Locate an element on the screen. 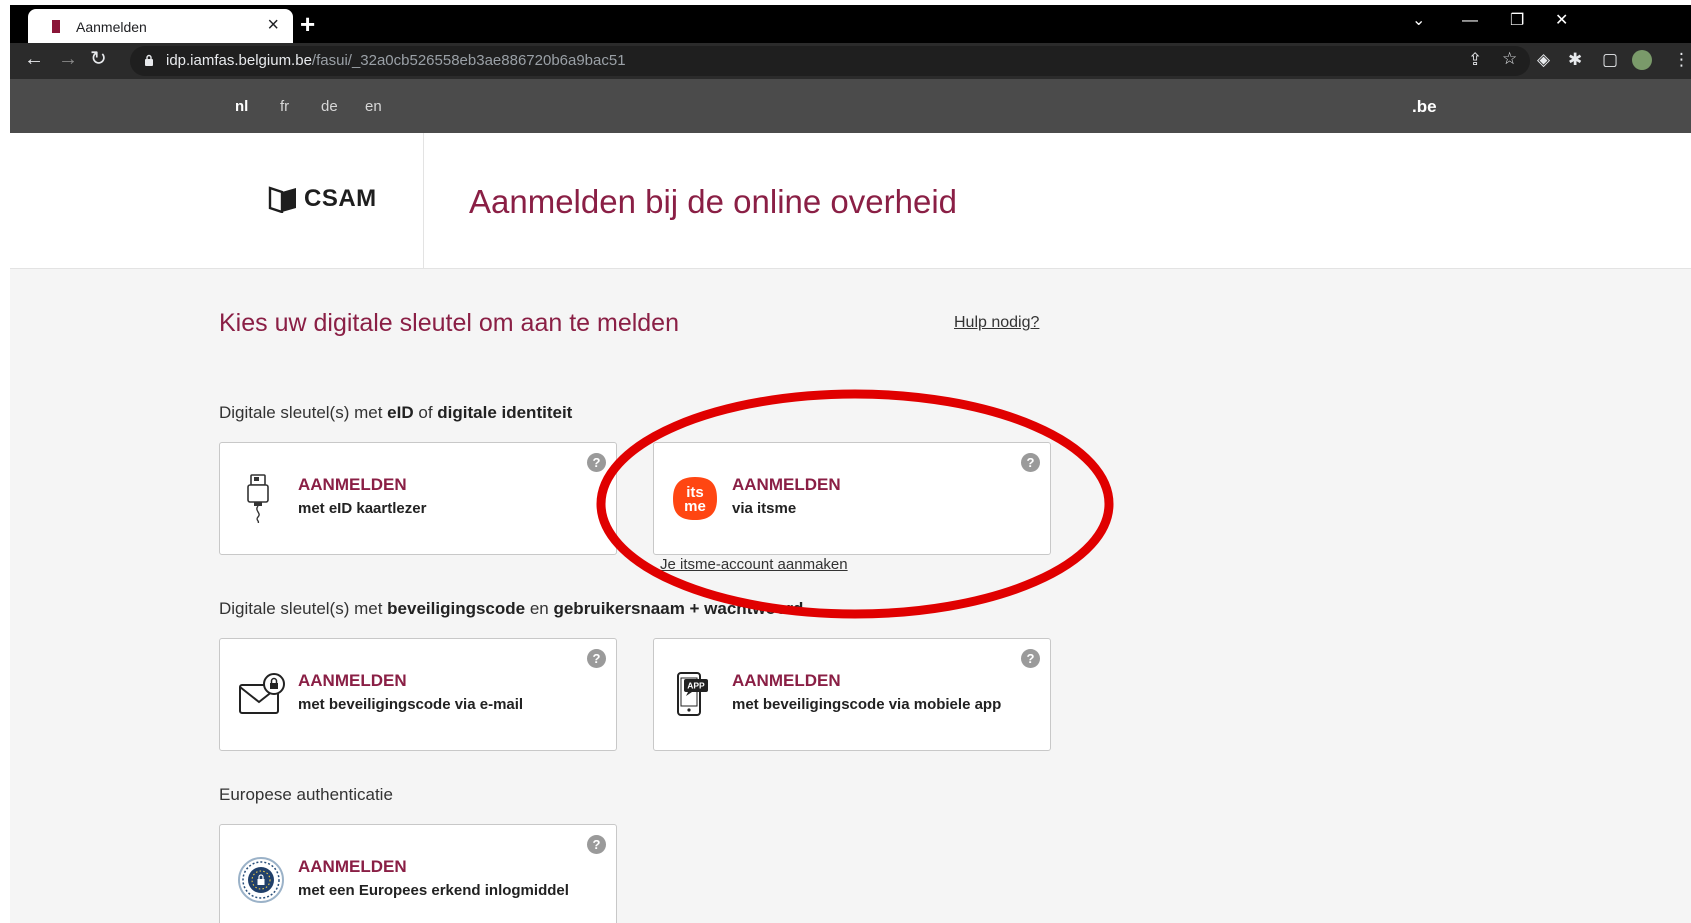 The width and height of the screenshot is (1691, 923). card-european-subtitle: met een Europees erkend inlogmiddel is located at coordinates (433, 890).